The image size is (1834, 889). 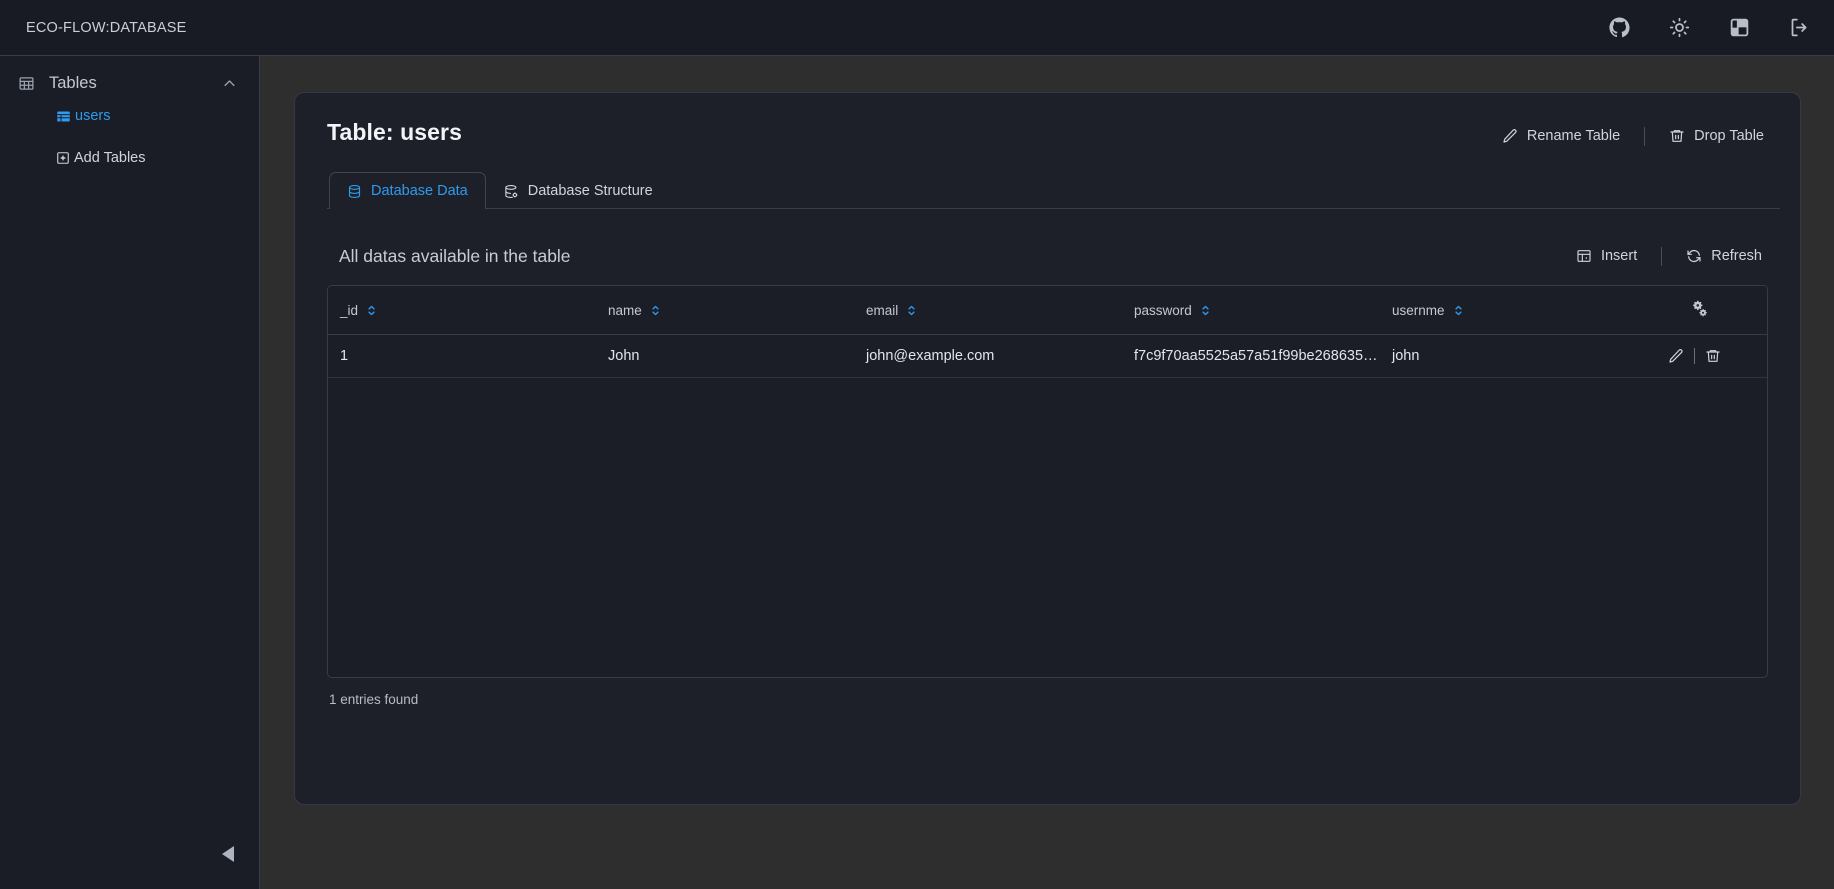 What do you see at coordinates (1739, 28) in the screenshot?
I see `panel-layout-icon` at bounding box center [1739, 28].